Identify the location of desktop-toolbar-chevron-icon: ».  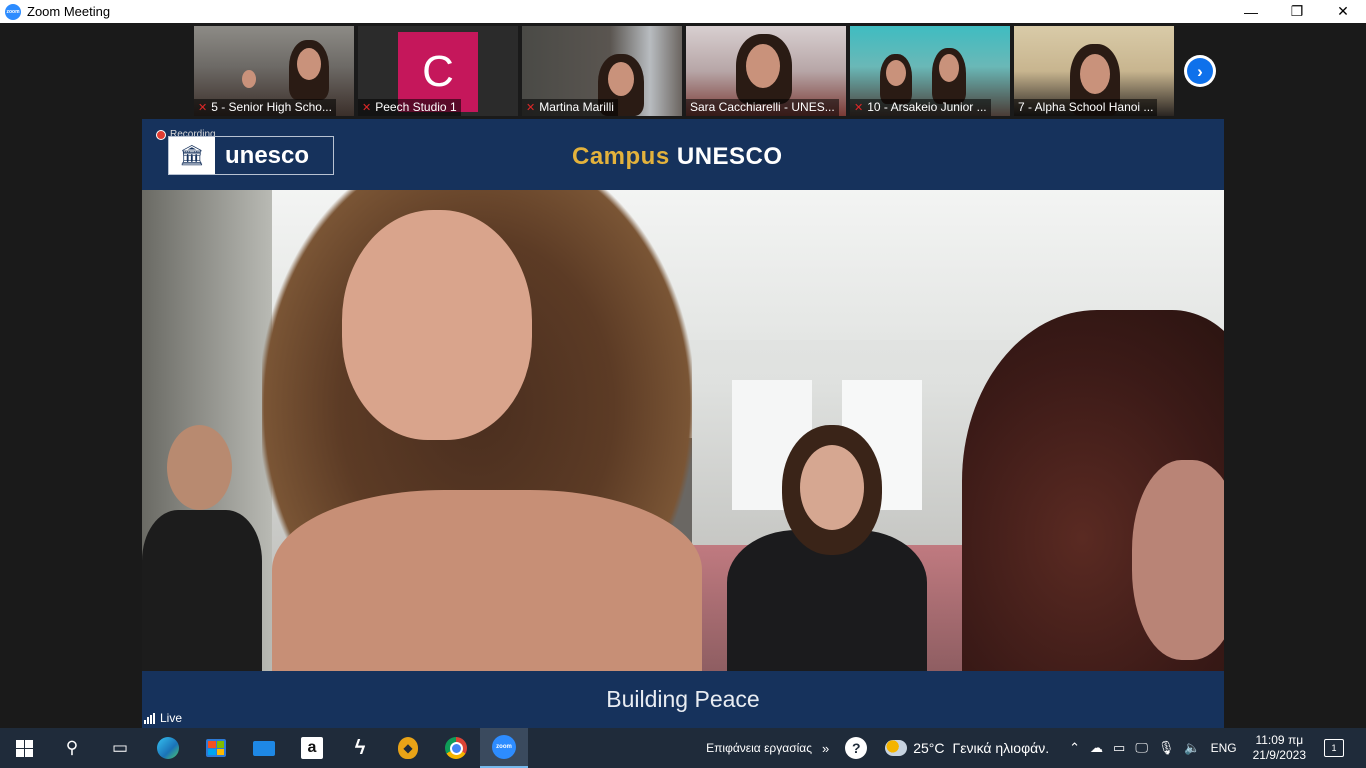
(825, 748).